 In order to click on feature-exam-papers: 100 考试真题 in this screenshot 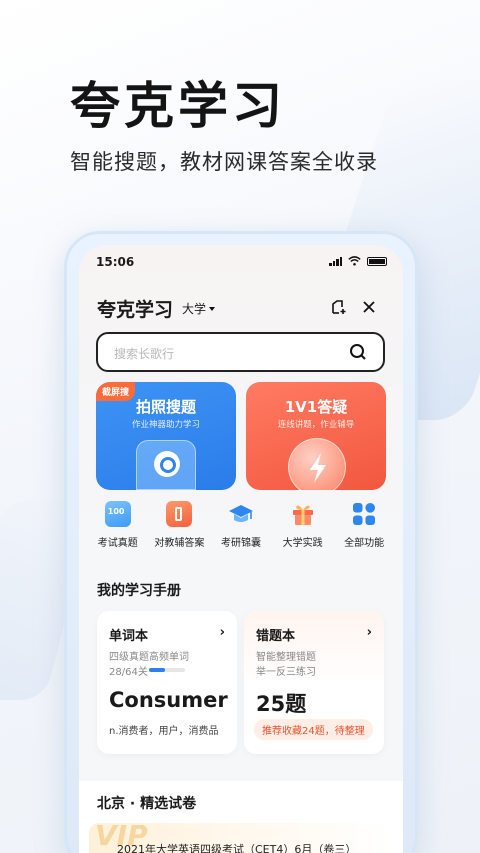, I will do `click(118, 525)`.